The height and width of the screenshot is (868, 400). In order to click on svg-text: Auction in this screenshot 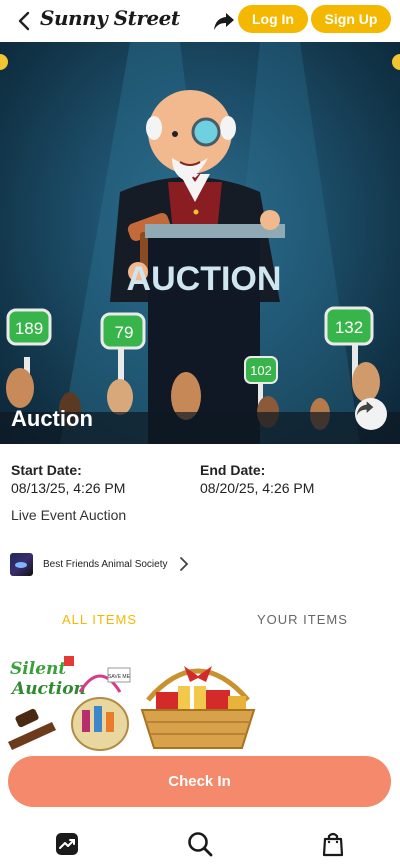, I will do `click(48, 689)`.